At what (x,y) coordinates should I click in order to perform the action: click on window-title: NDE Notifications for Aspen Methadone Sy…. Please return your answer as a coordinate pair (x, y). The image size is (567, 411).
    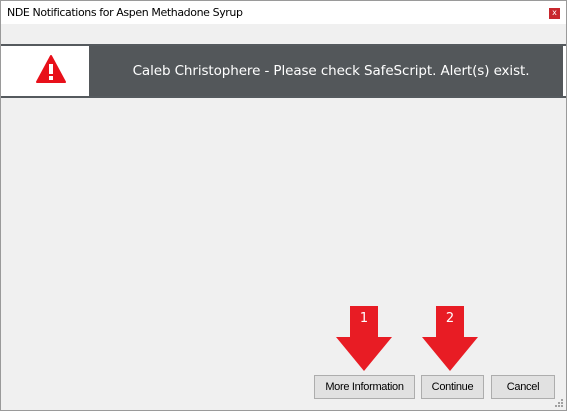
    Looking at the image, I should click on (125, 12).